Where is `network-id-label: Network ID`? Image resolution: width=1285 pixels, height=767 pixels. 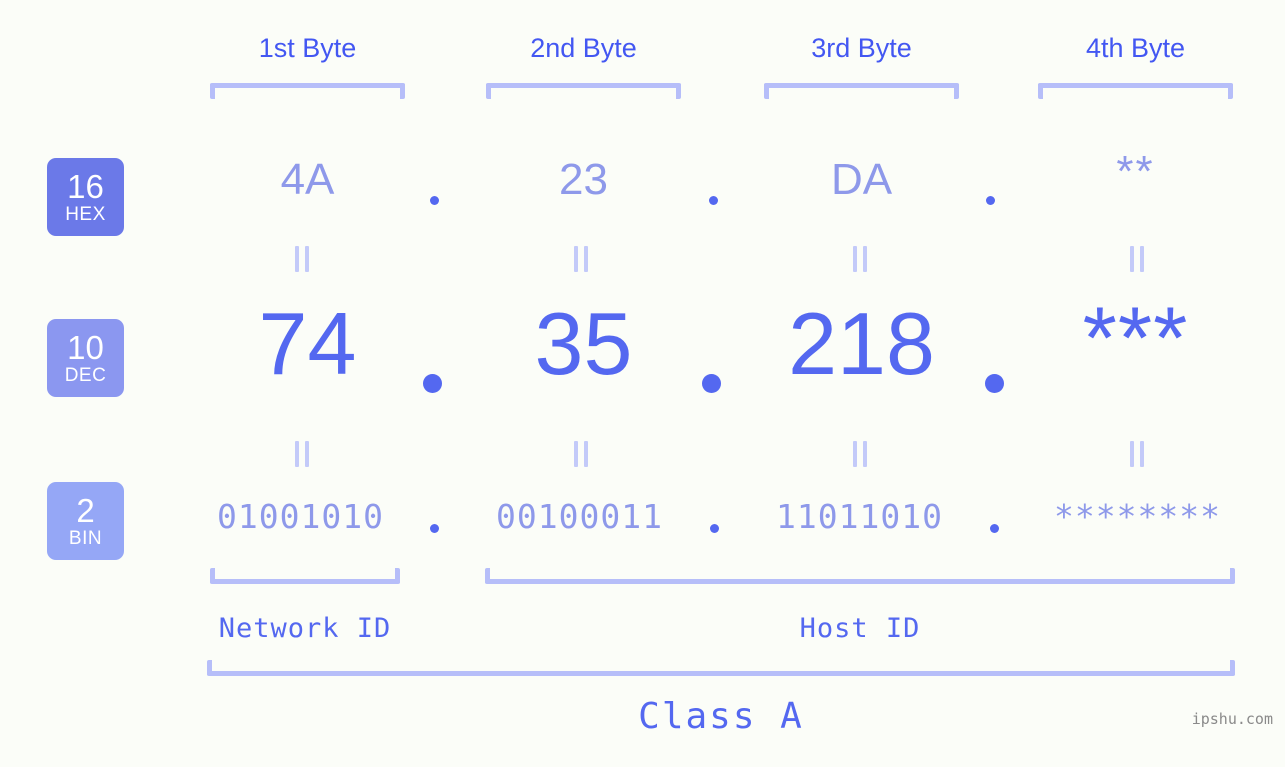
network-id-label: Network ID is located at coordinates (305, 628).